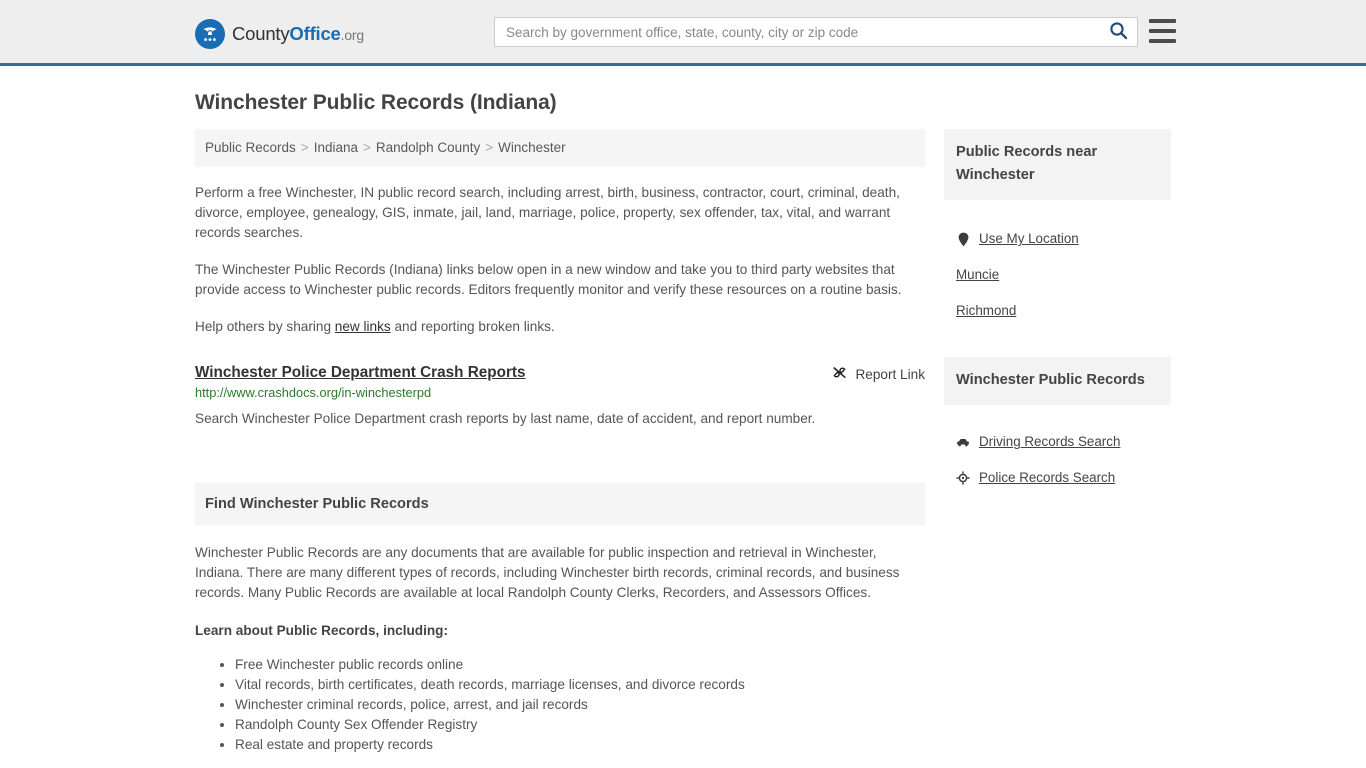 The width and height of the screenshot is (1366, 768). Describe the element at coordinates (963, 442) in the screenshot. I see `car-icon` at that location.